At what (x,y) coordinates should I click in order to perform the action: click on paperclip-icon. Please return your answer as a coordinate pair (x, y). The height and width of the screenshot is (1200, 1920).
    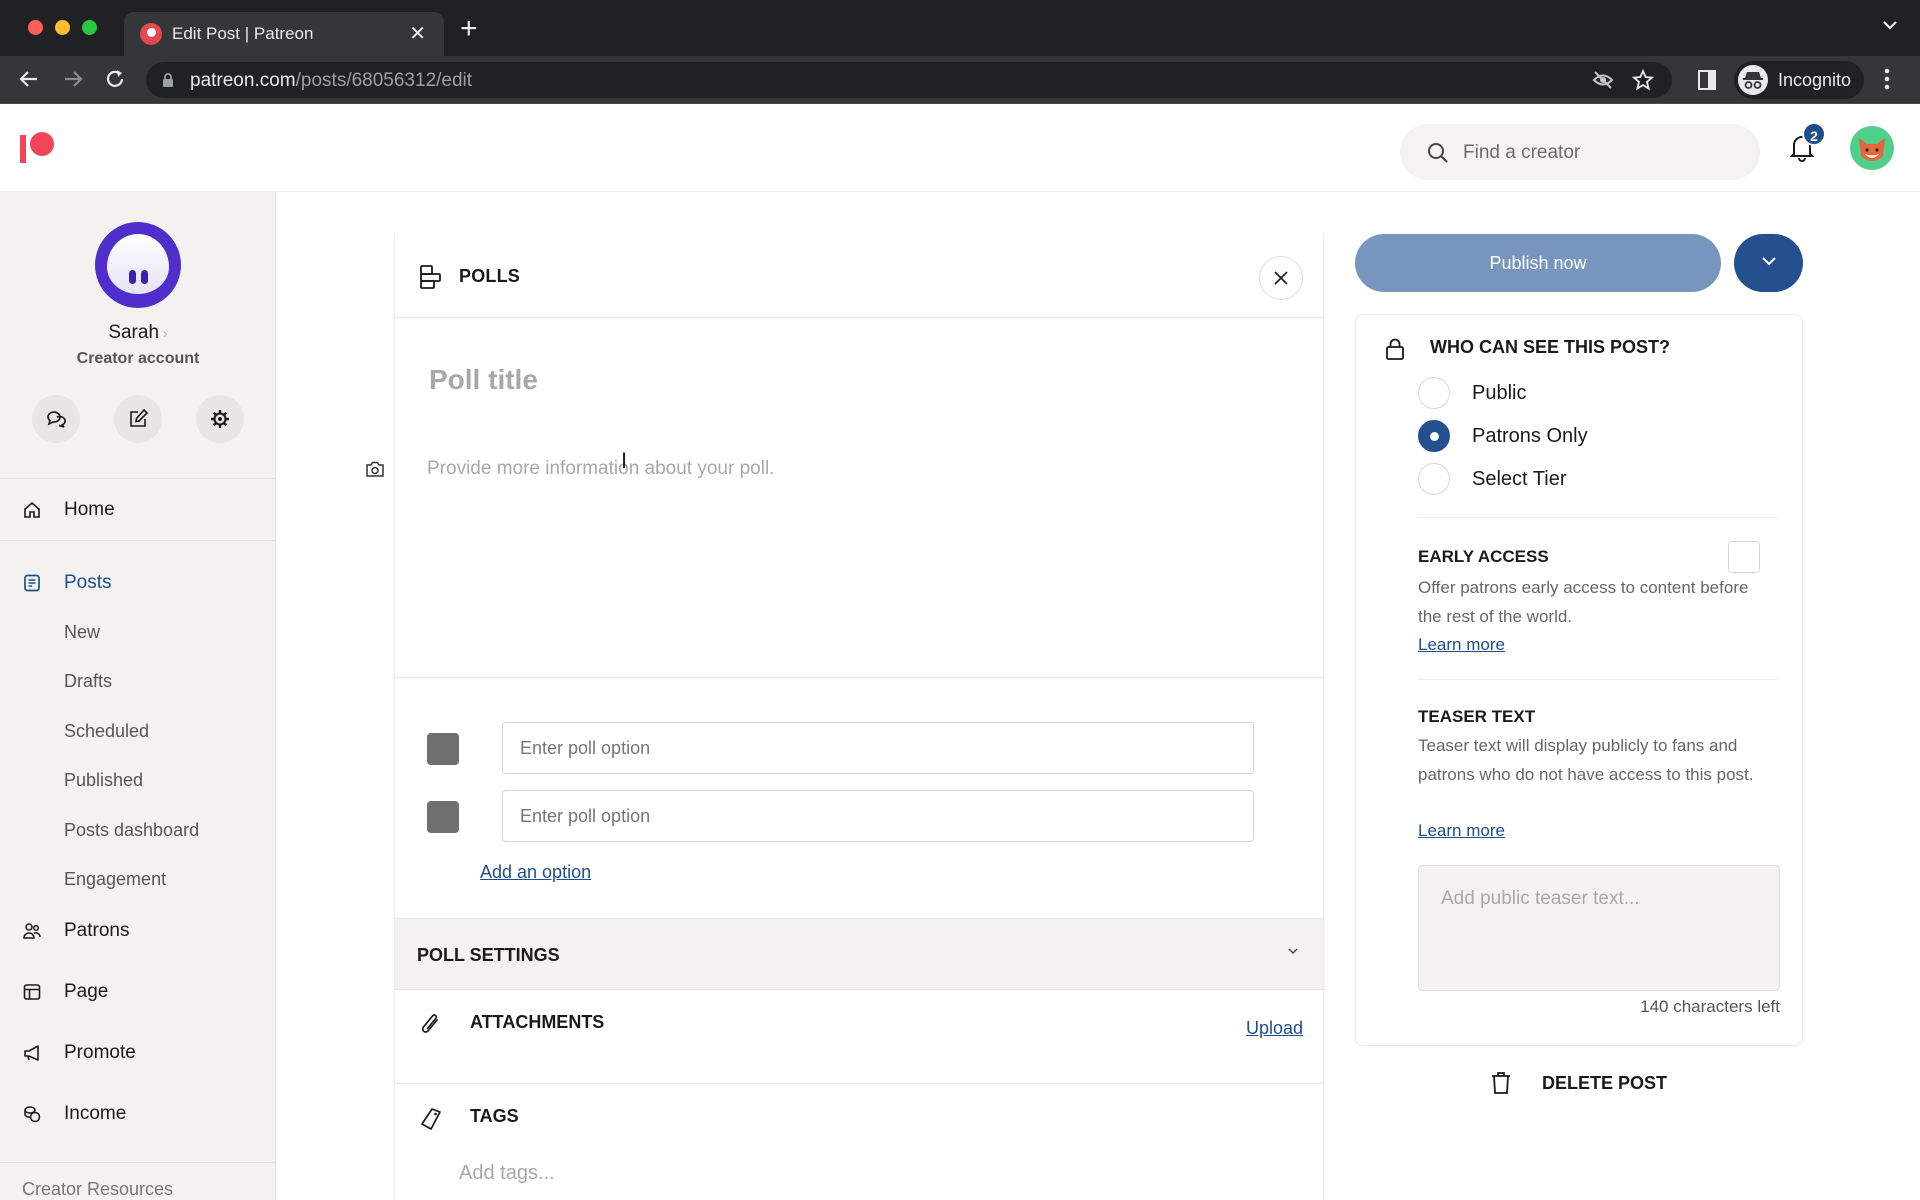
    Looking at the image, I should click on (431, 1025).